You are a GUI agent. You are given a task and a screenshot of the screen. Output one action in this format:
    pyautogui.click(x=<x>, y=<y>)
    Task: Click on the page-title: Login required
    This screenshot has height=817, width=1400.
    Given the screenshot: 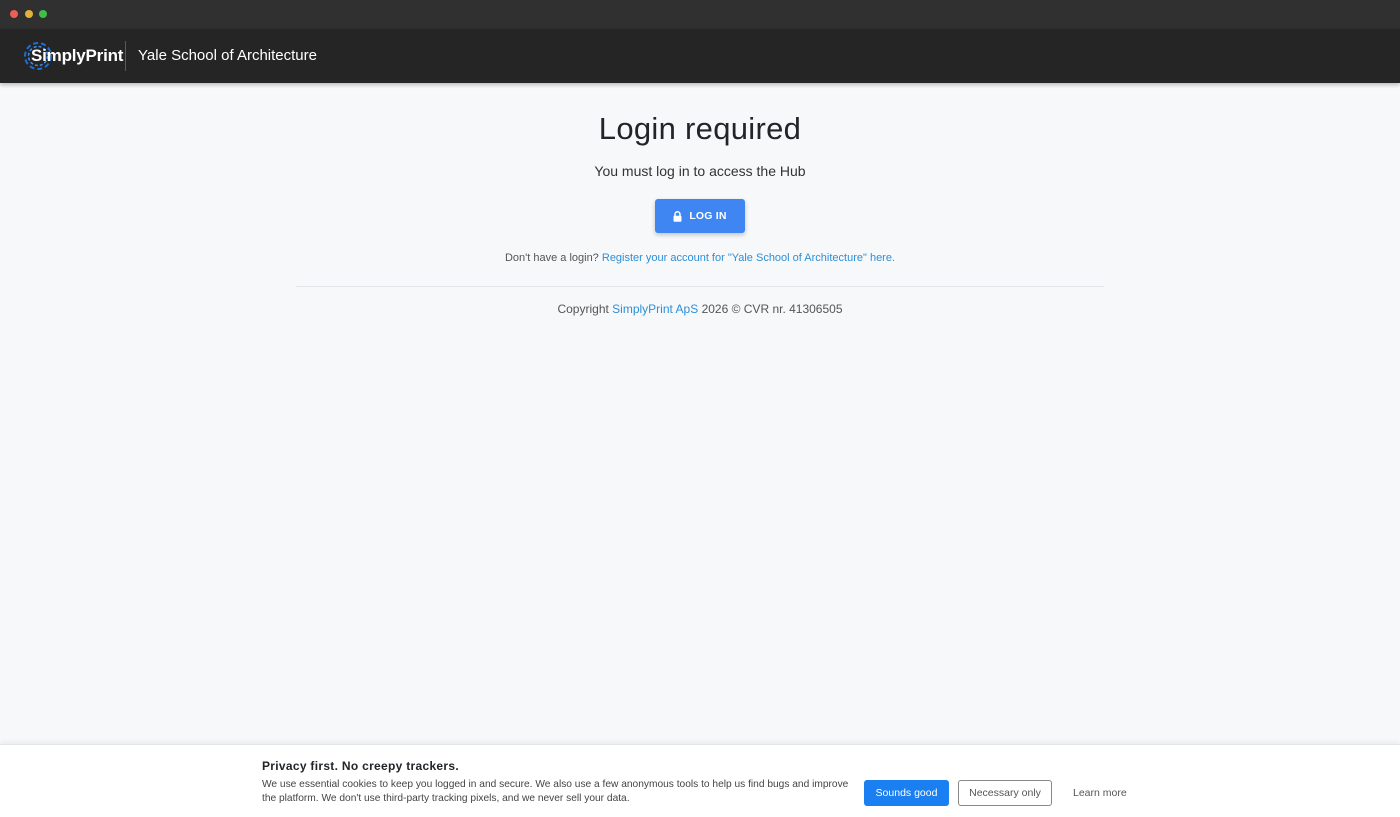 What is the action you would take?
    pyautogui.click(x=700, y=128)
    